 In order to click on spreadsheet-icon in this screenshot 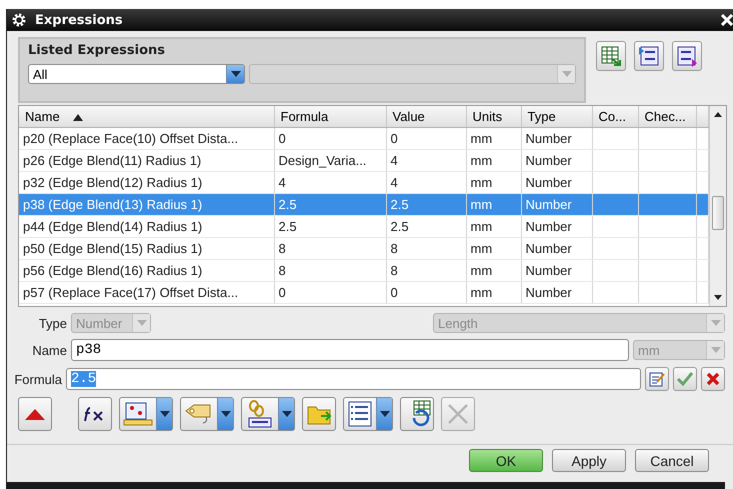, I will do `click(611, 56)`.